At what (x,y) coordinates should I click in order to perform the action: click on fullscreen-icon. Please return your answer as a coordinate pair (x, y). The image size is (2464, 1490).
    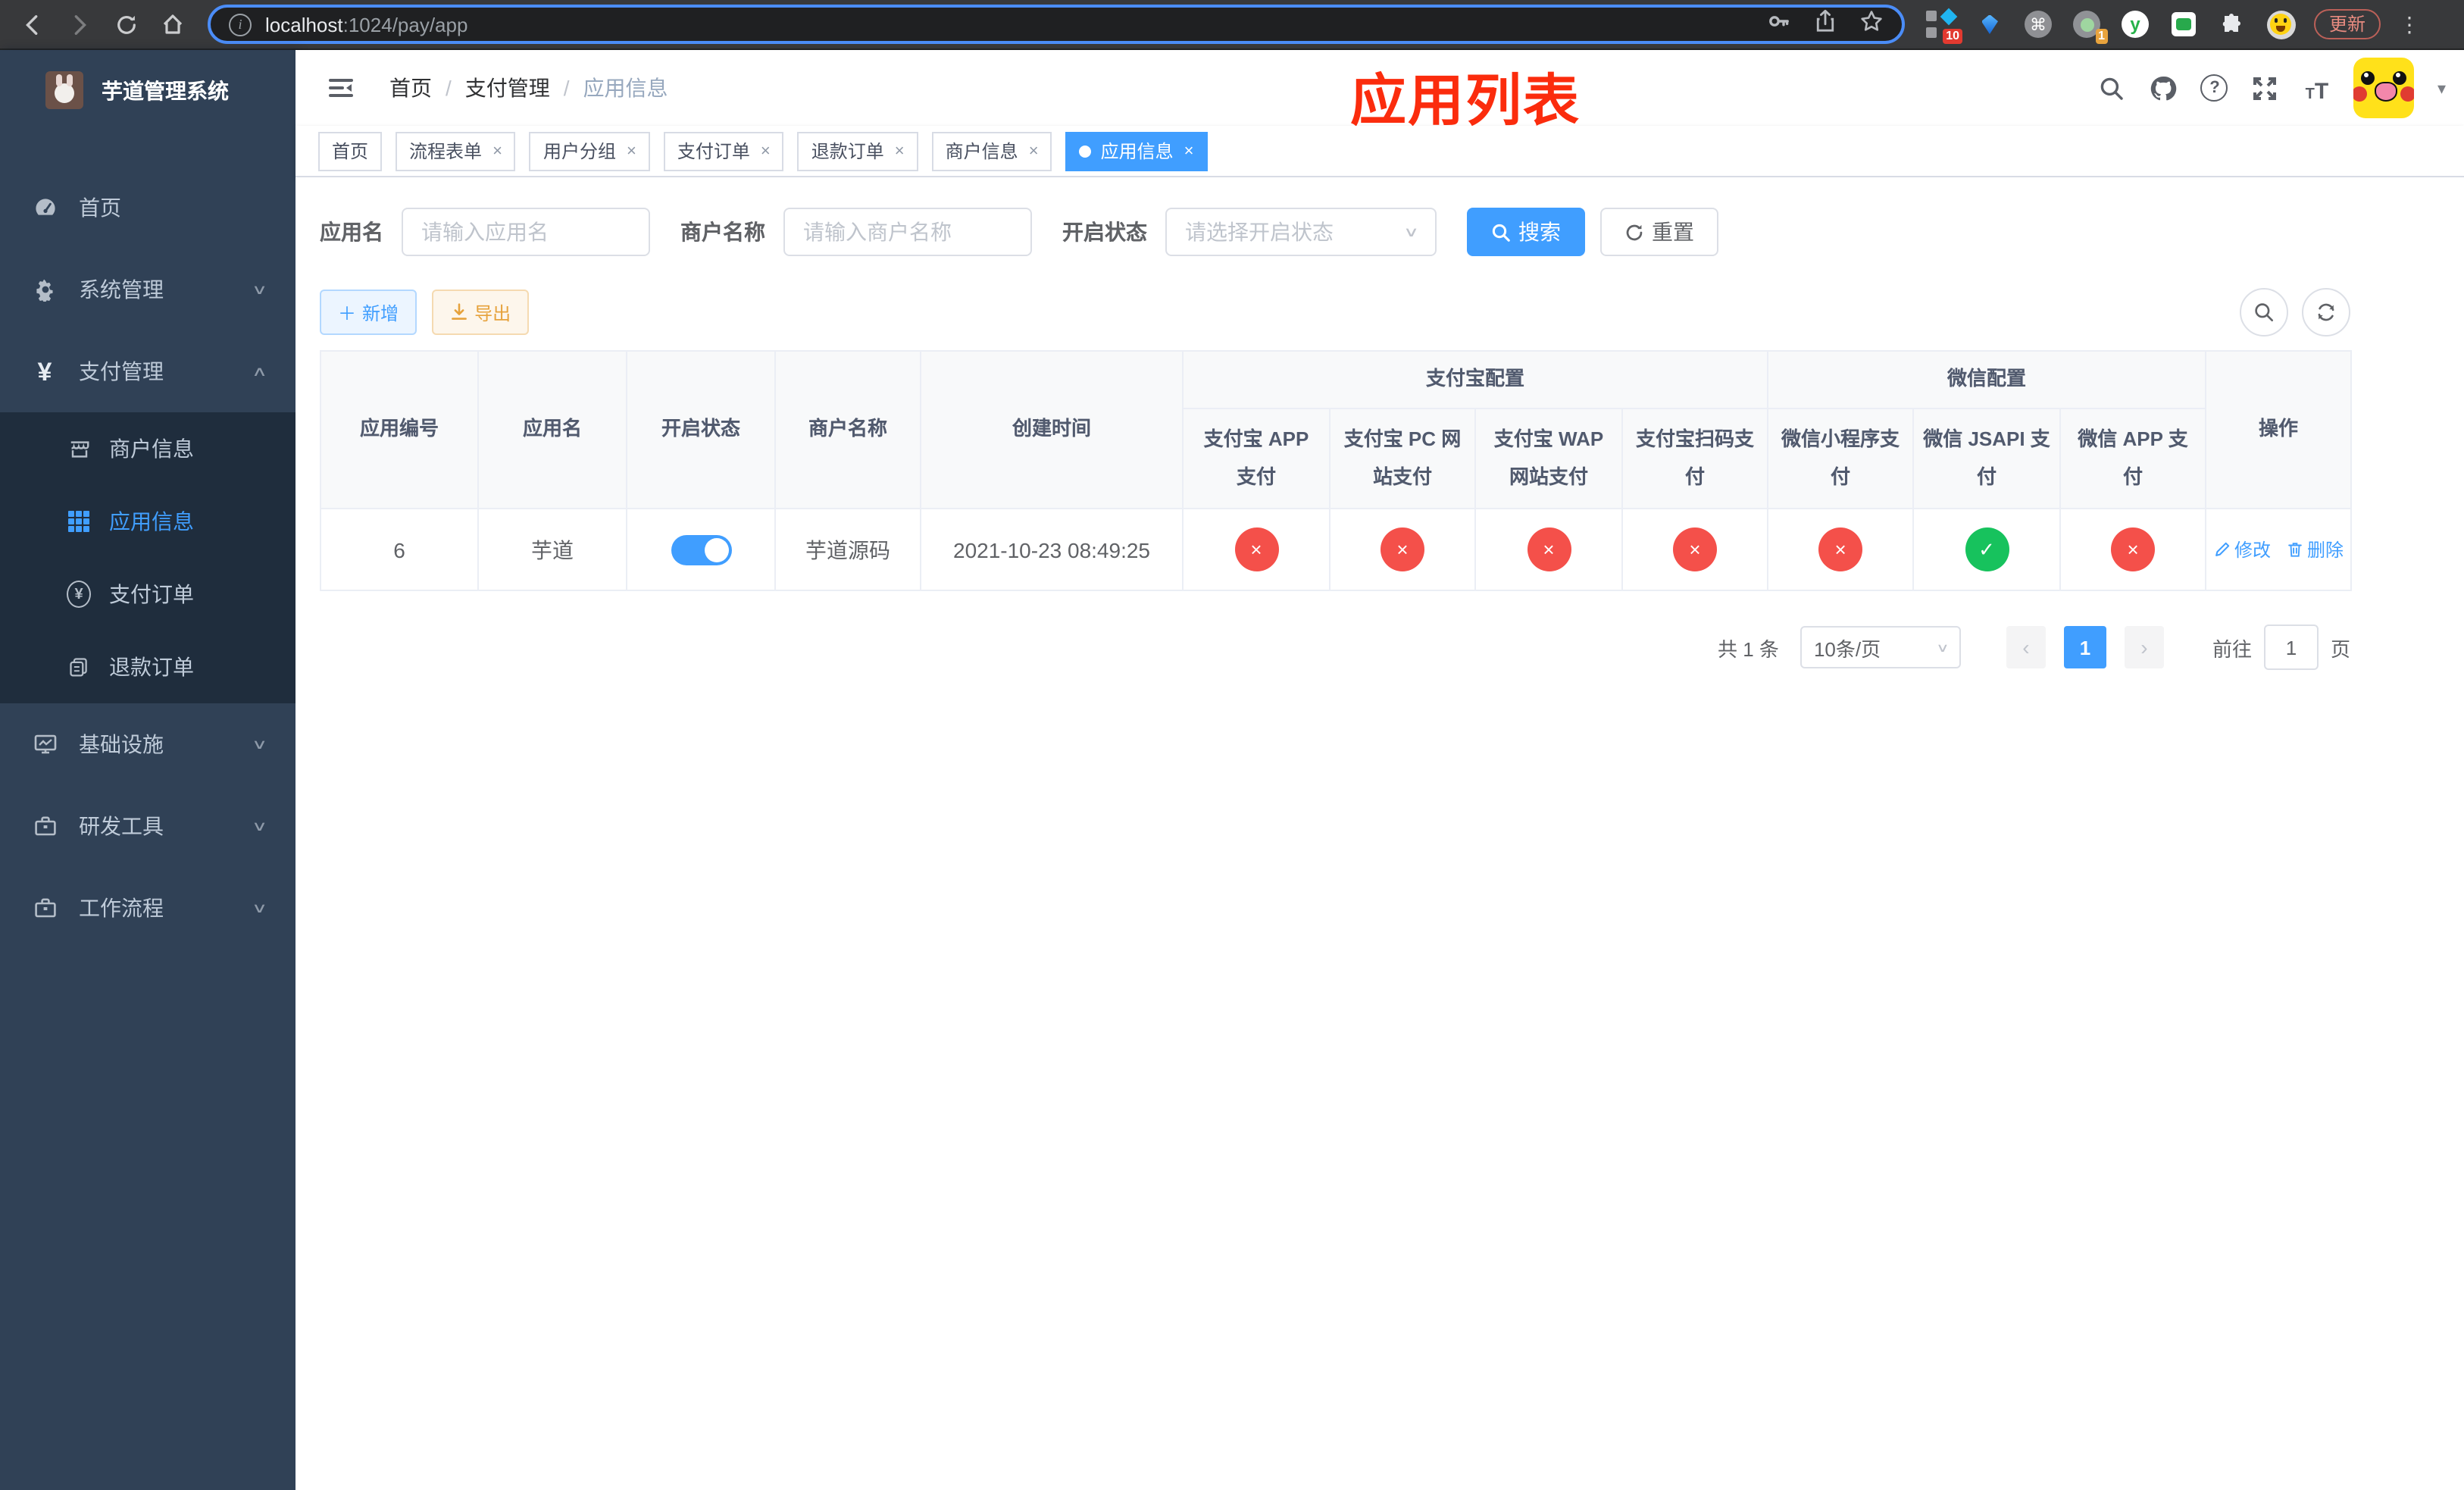
    Looking at the image, I should click on (2265, 88).